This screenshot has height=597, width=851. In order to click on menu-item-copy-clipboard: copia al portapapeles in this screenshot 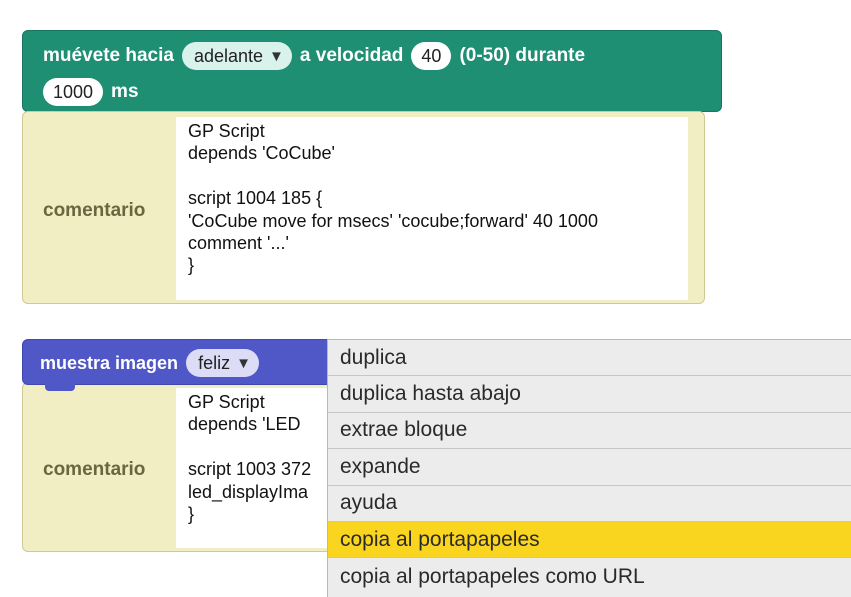, I will do `click(589, 540)`.